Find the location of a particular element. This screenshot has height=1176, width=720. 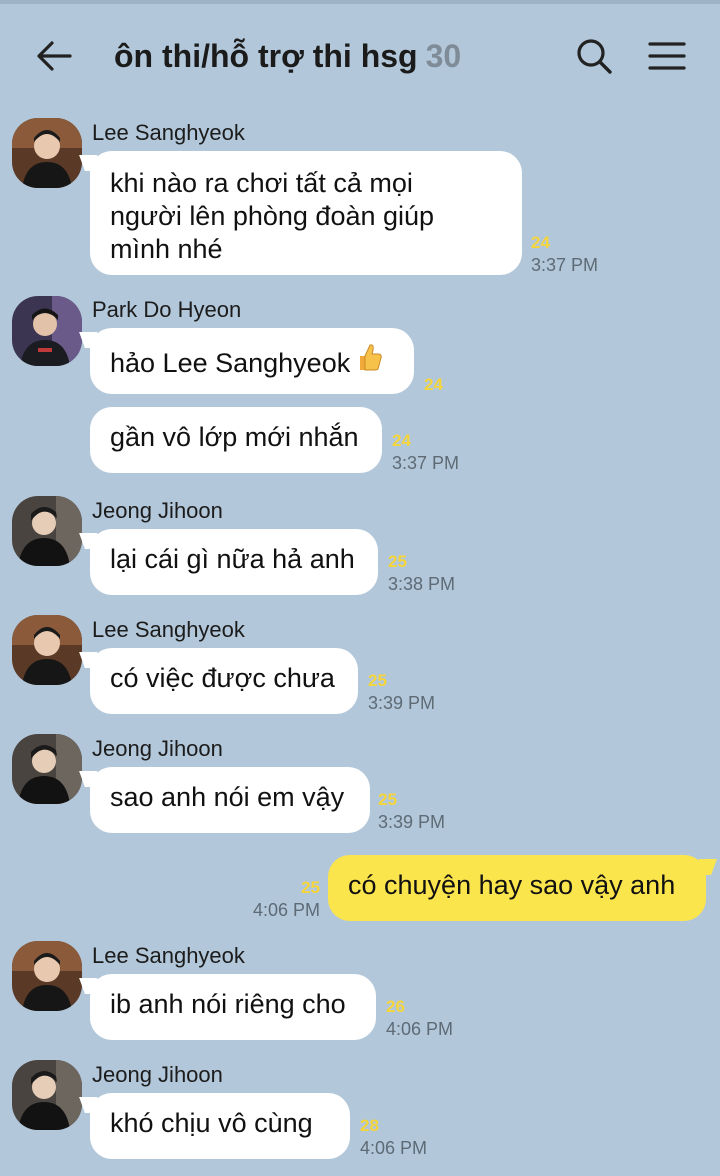

chat-title: ôn thi/hỗ trợ thi hsg 30 is located at coordinates (287, 56).